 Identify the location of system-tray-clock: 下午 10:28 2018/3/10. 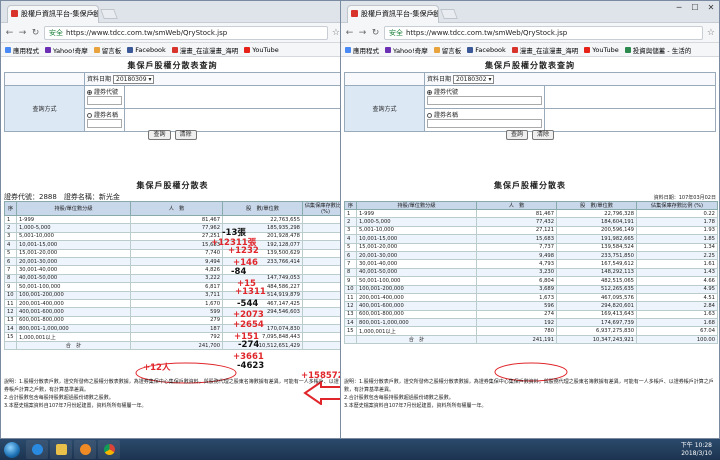
(700, 450).